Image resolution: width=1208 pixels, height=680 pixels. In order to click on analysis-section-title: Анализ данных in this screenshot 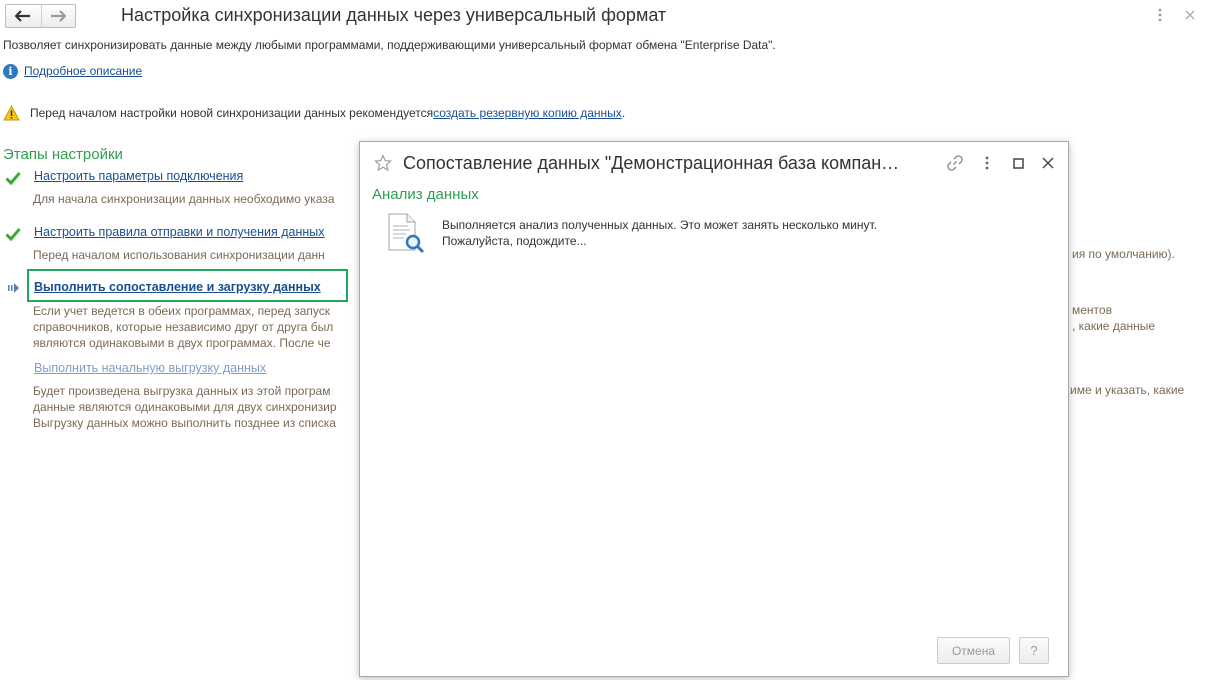, I will do `click(425, 194)`.